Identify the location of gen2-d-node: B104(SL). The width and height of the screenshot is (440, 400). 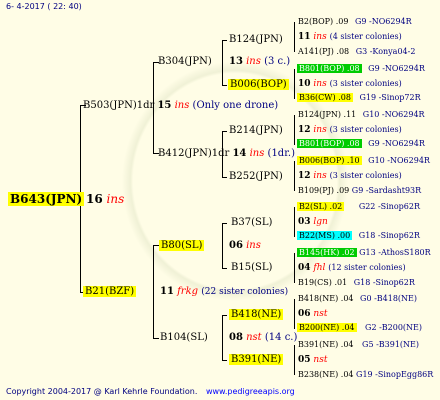
(184, 337).